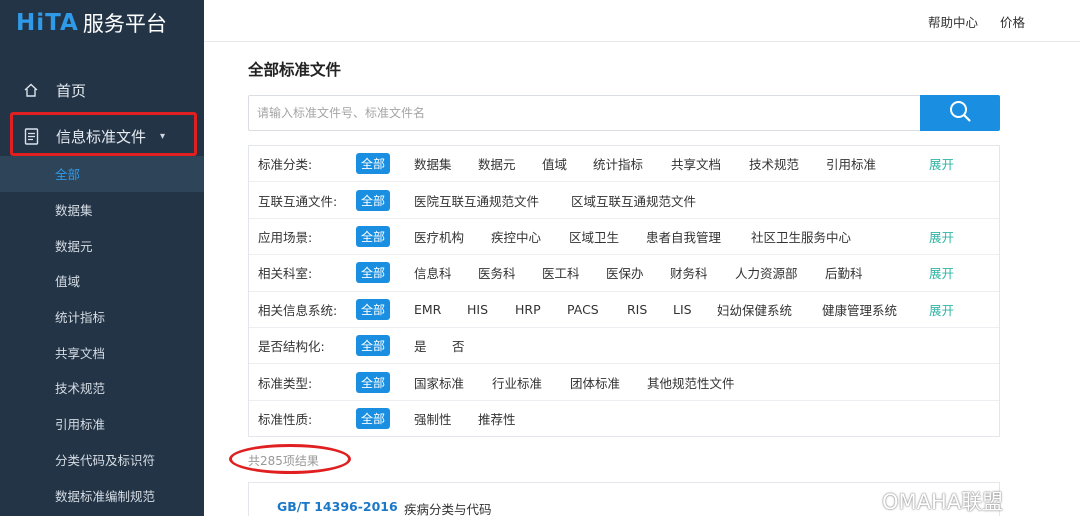 This screenshot has height=516, width=1080. What do you see at coordinates (337, 506) in the screenshot?
I see `result-code-link: GB/T 14396-2016` at bounding box center [337, 506].